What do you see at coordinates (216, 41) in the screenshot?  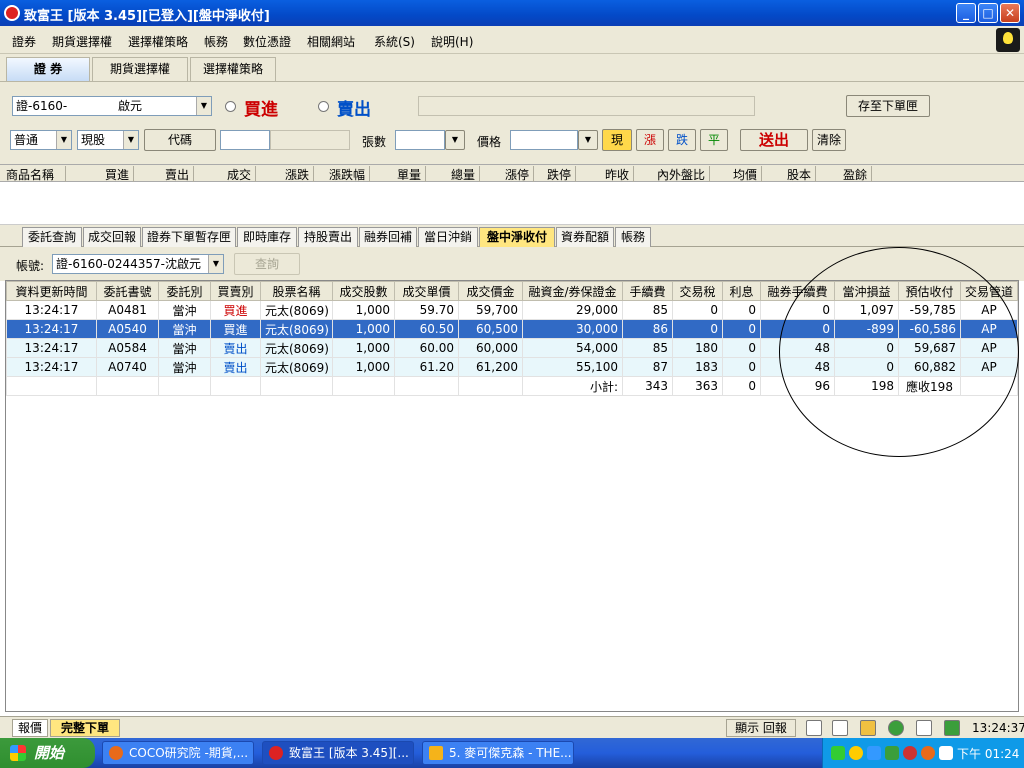 I see `menu-accounting: 帳務` at bounding box center [216, 41].